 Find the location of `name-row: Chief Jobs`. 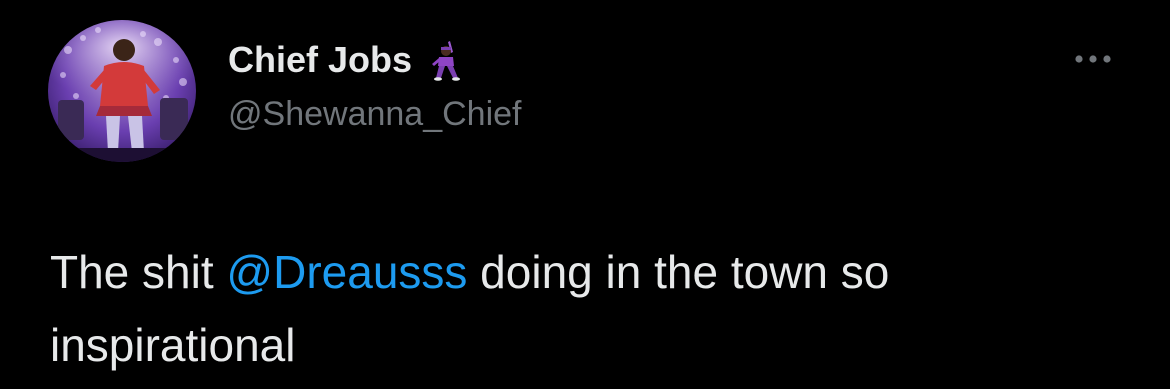

name-row: Chief Jobs is located at coordinates (347, 60).